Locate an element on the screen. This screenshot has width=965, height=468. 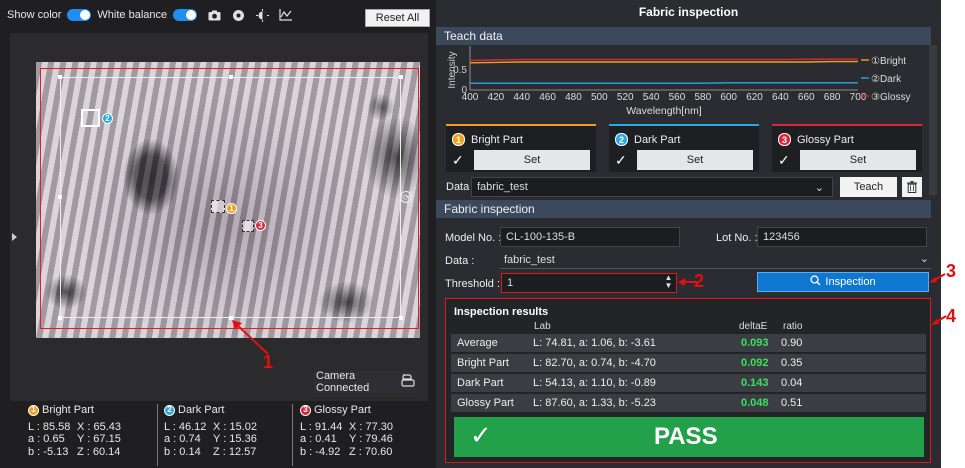
stat-value: b : 0.14 is located at coordinates (182, 451).